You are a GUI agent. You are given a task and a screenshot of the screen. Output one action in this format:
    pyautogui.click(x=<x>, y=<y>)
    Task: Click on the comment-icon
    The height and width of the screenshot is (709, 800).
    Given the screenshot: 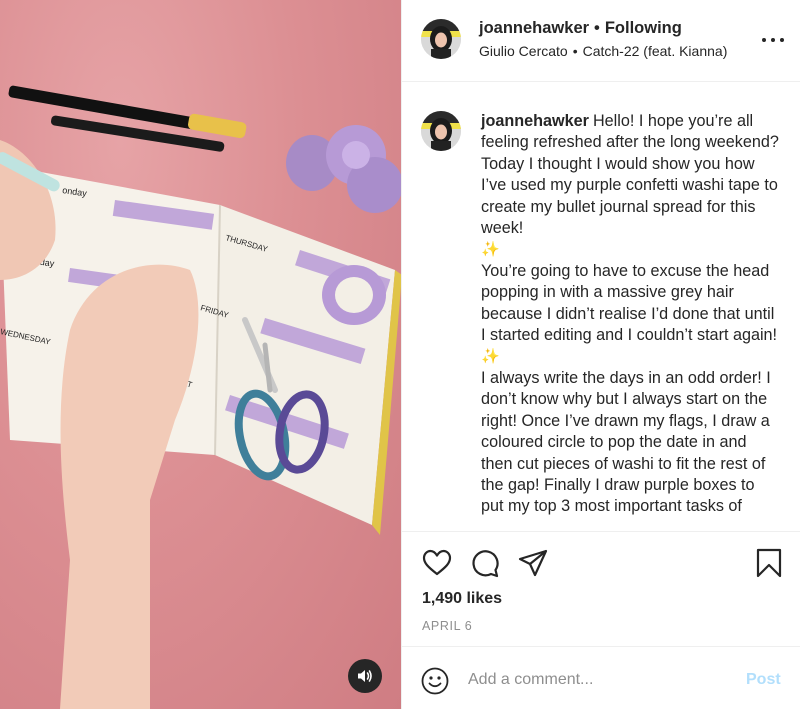 What is the action you would take?
    pyautogui.click(x=485, y=563)
    